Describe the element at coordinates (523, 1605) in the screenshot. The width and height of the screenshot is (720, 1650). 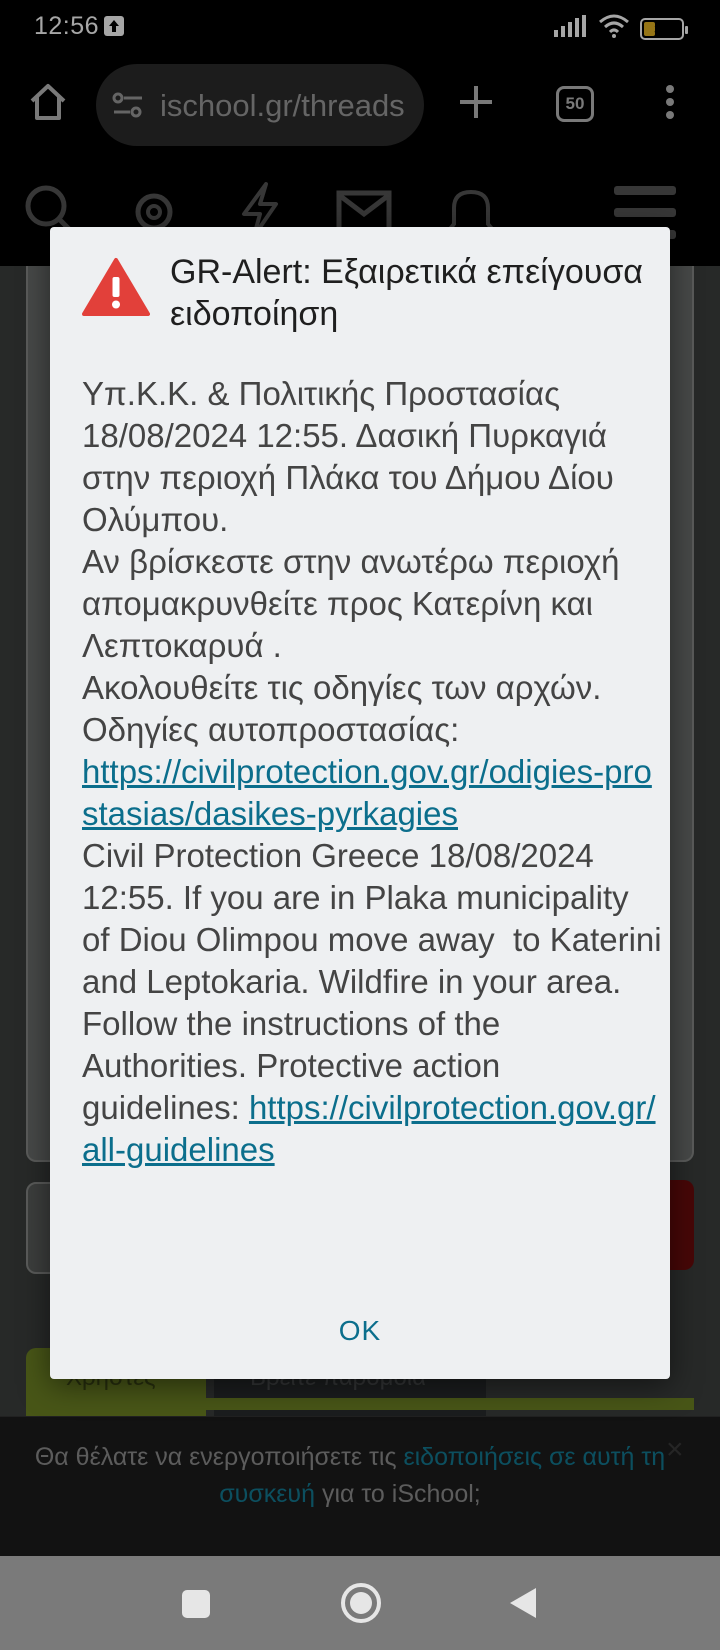
I see `back-icon` at that location.